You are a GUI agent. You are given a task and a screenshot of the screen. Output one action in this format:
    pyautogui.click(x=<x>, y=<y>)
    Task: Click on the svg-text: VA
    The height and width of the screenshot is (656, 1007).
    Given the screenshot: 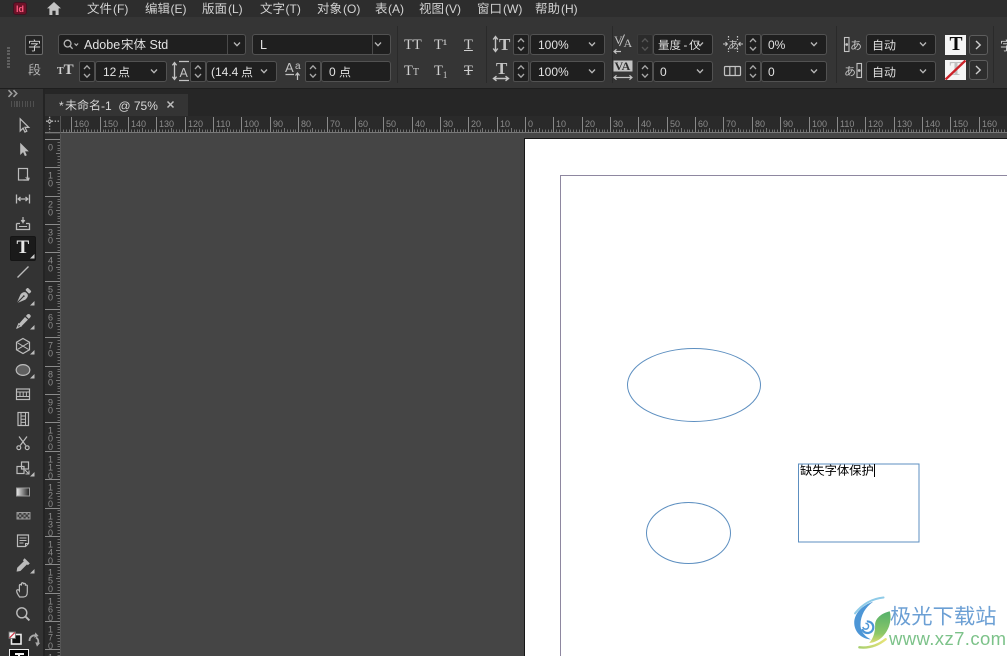 What is the action you would take?
    pyautogui.click(x=623, y=66)
    